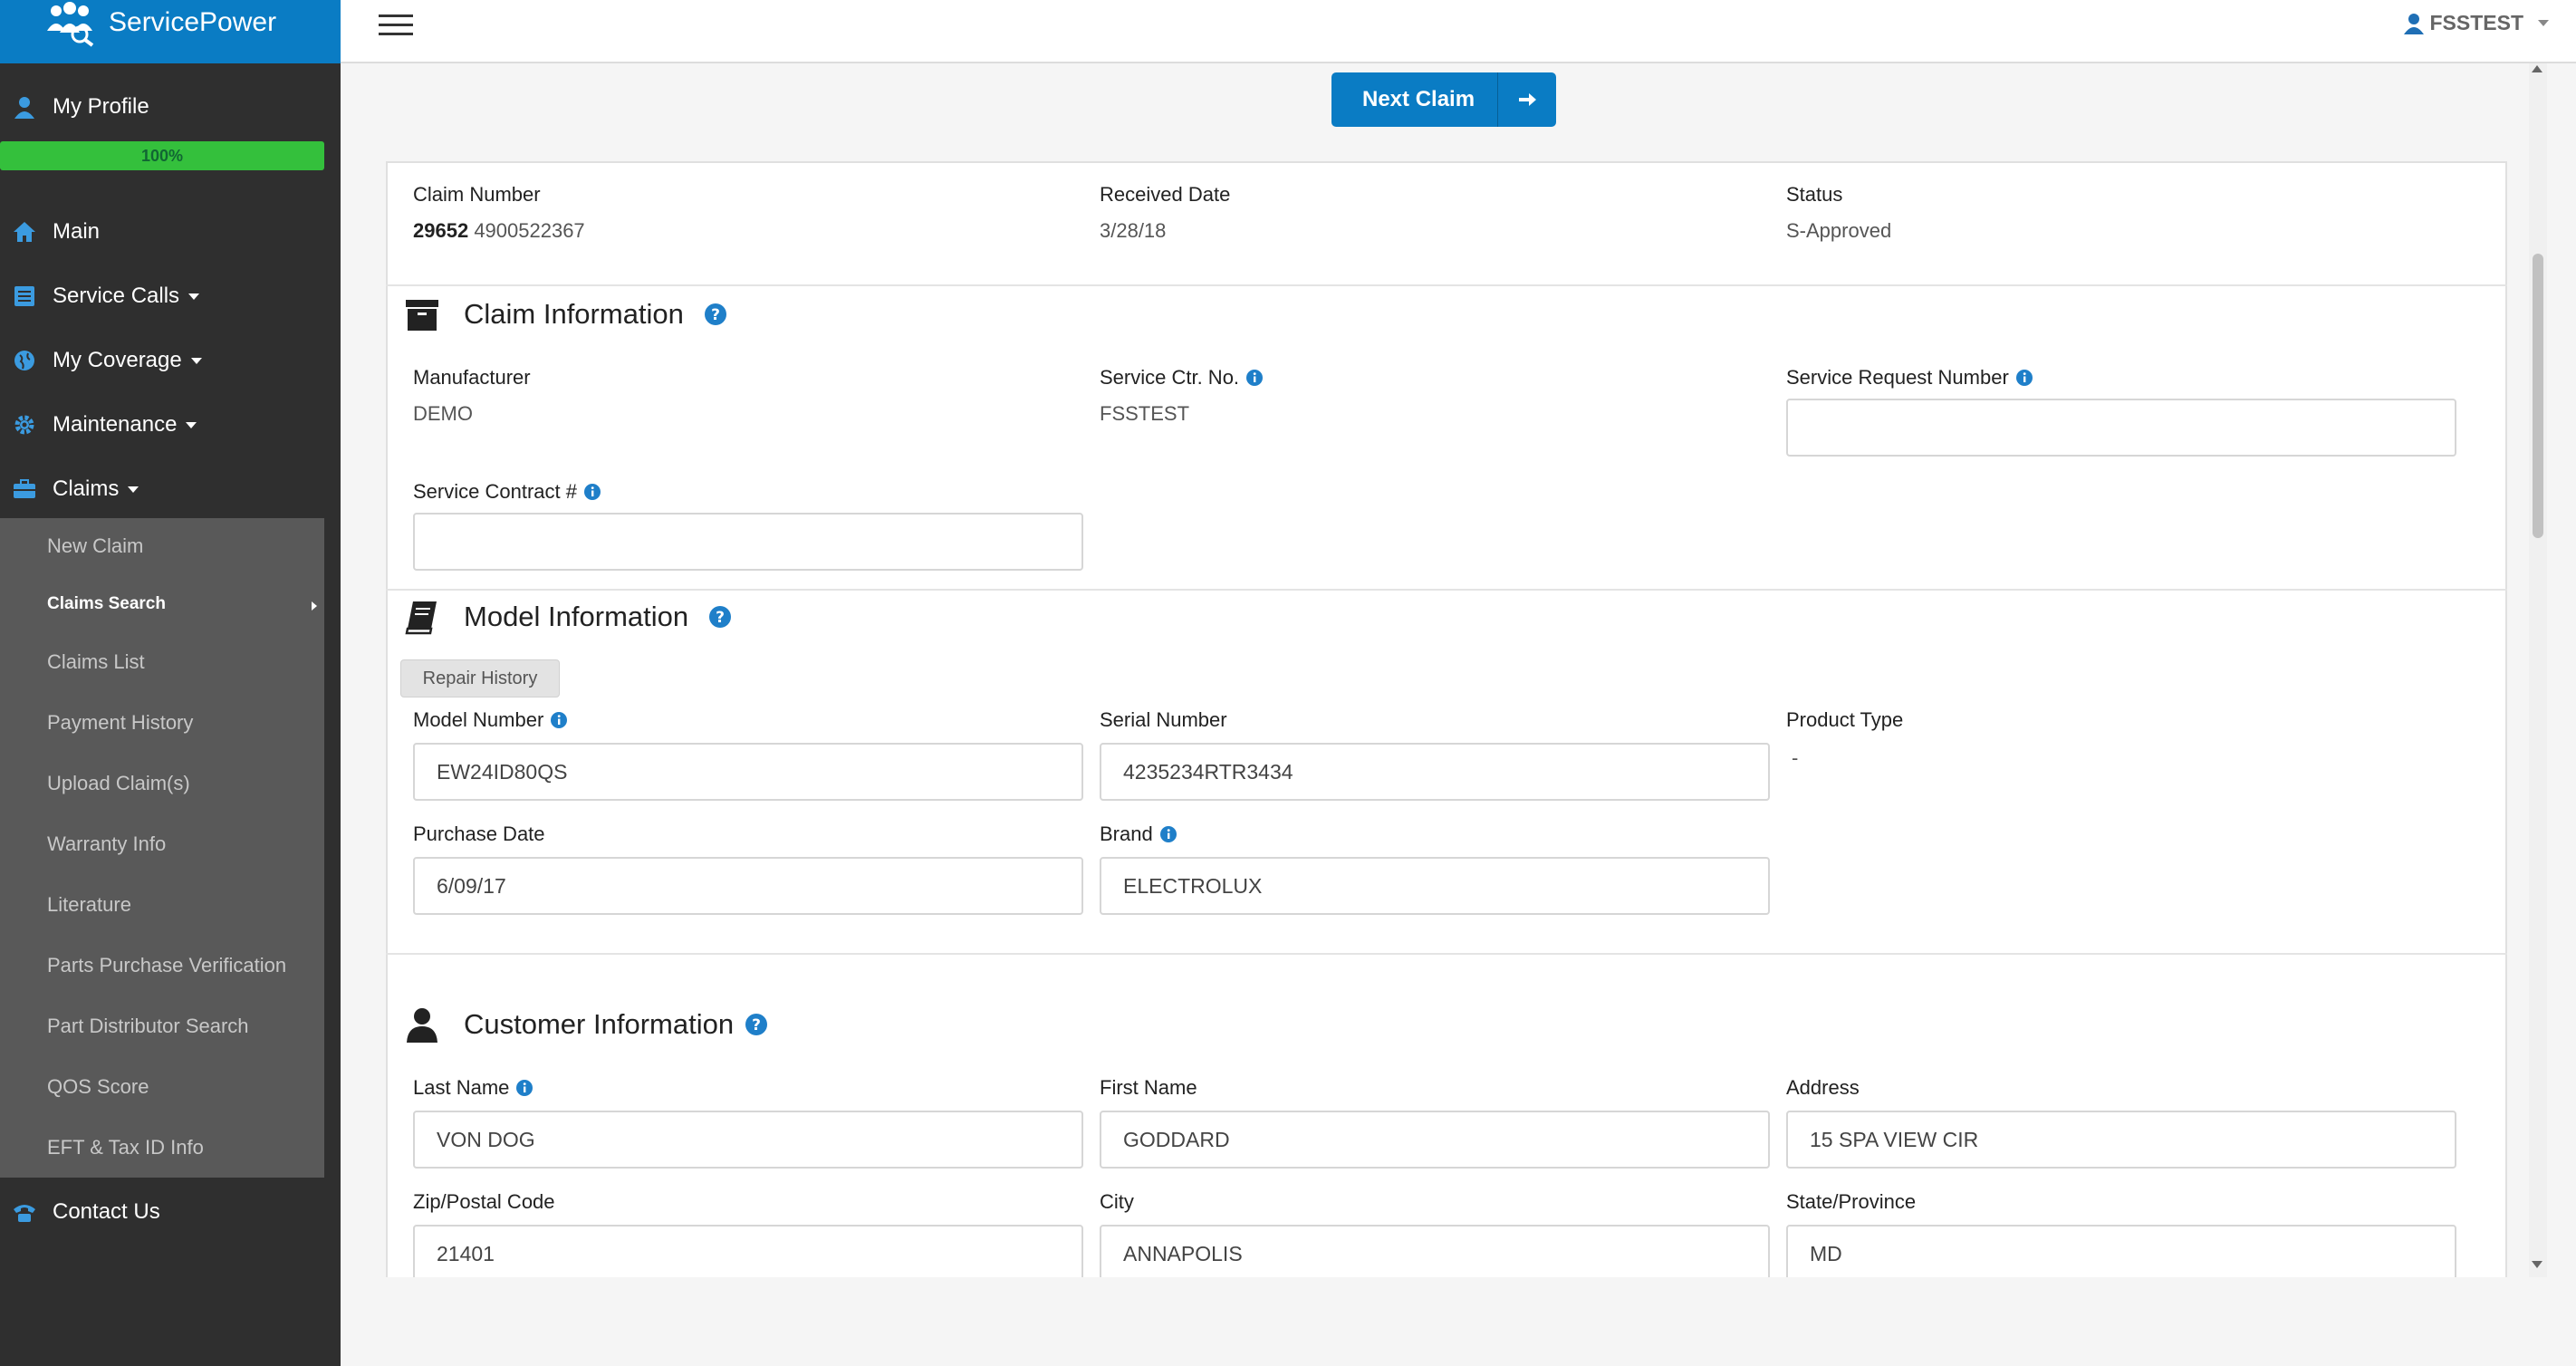  Describe the element at coordinates (748, 542) in the screenshot. I see `service-contract-input` at that location.